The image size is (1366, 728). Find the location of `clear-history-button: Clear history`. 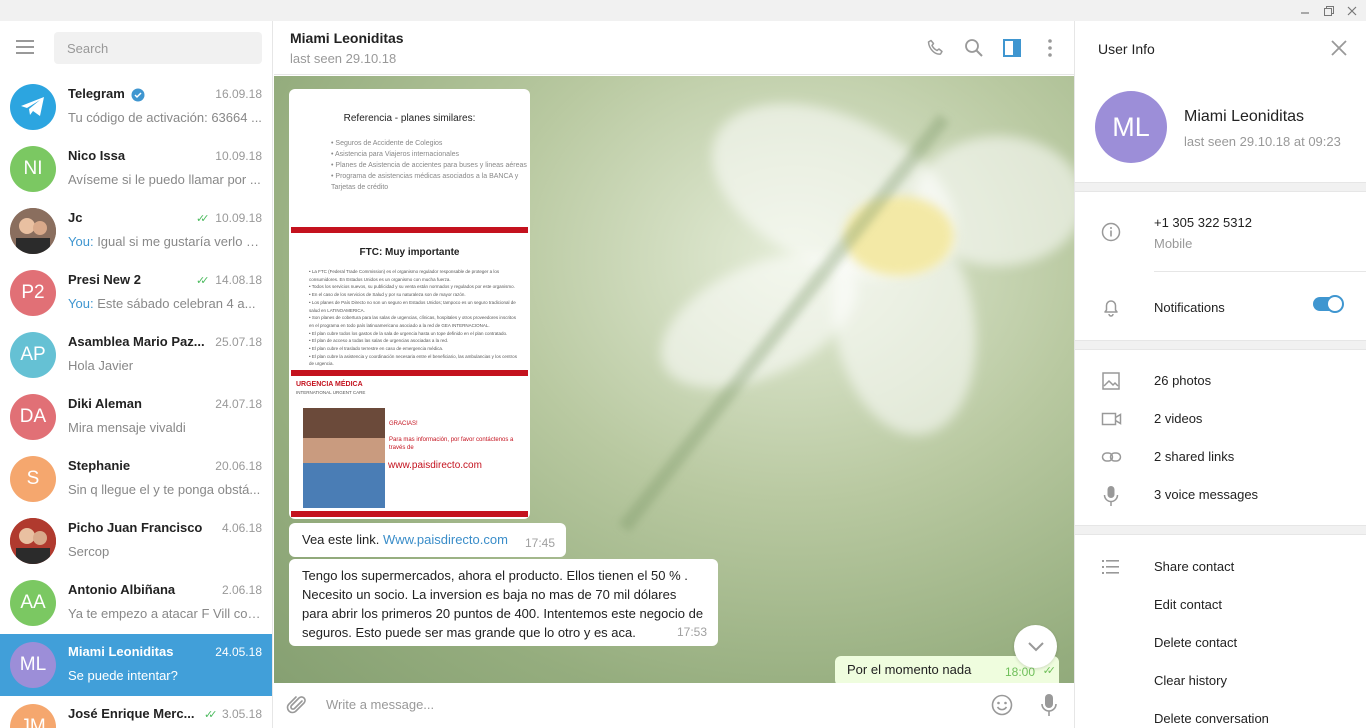

clear-history-button: Clear history is located at coordinates (1190, 680).